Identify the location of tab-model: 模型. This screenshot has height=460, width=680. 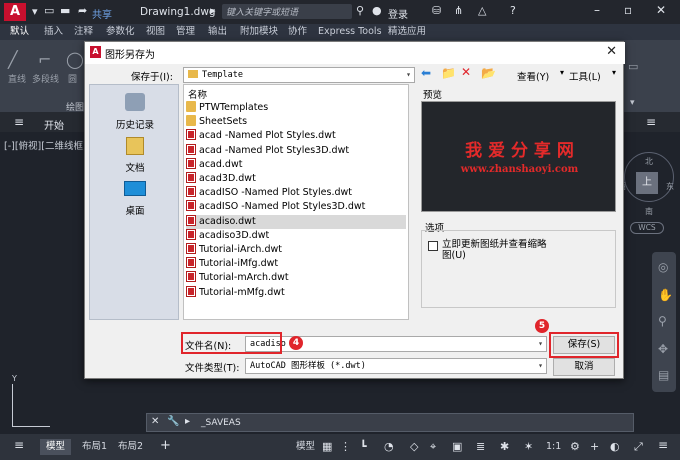
(56, 447).